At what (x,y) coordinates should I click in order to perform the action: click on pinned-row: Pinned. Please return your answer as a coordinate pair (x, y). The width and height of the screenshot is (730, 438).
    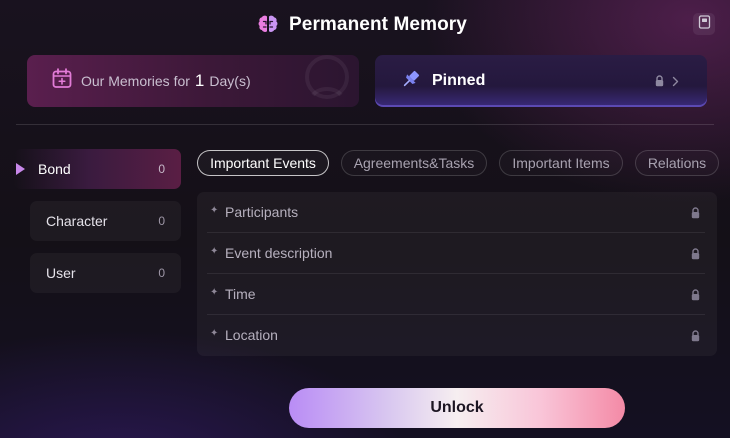
    Looking at the image, I should click on (443, 81).